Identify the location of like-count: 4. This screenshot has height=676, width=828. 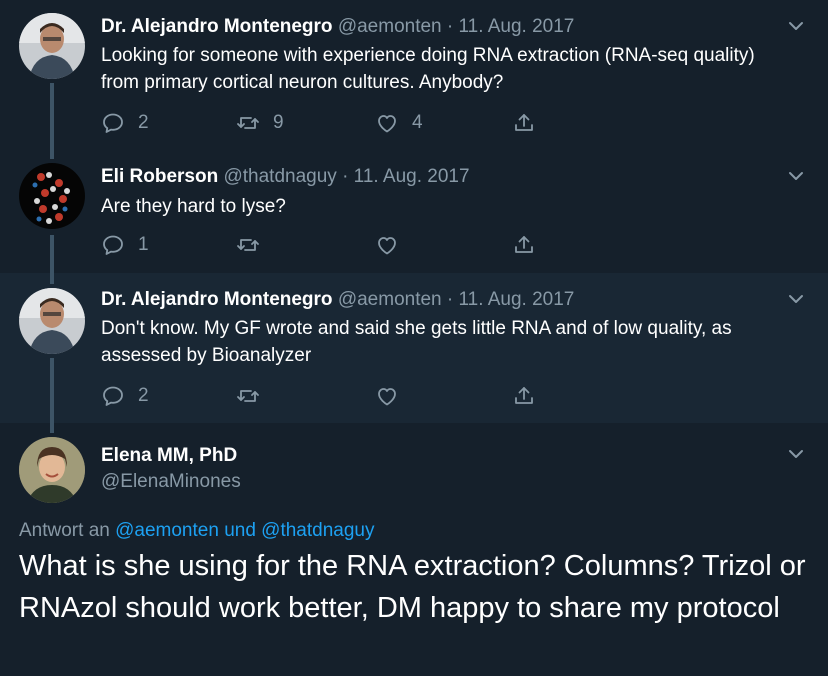
(417, 122).